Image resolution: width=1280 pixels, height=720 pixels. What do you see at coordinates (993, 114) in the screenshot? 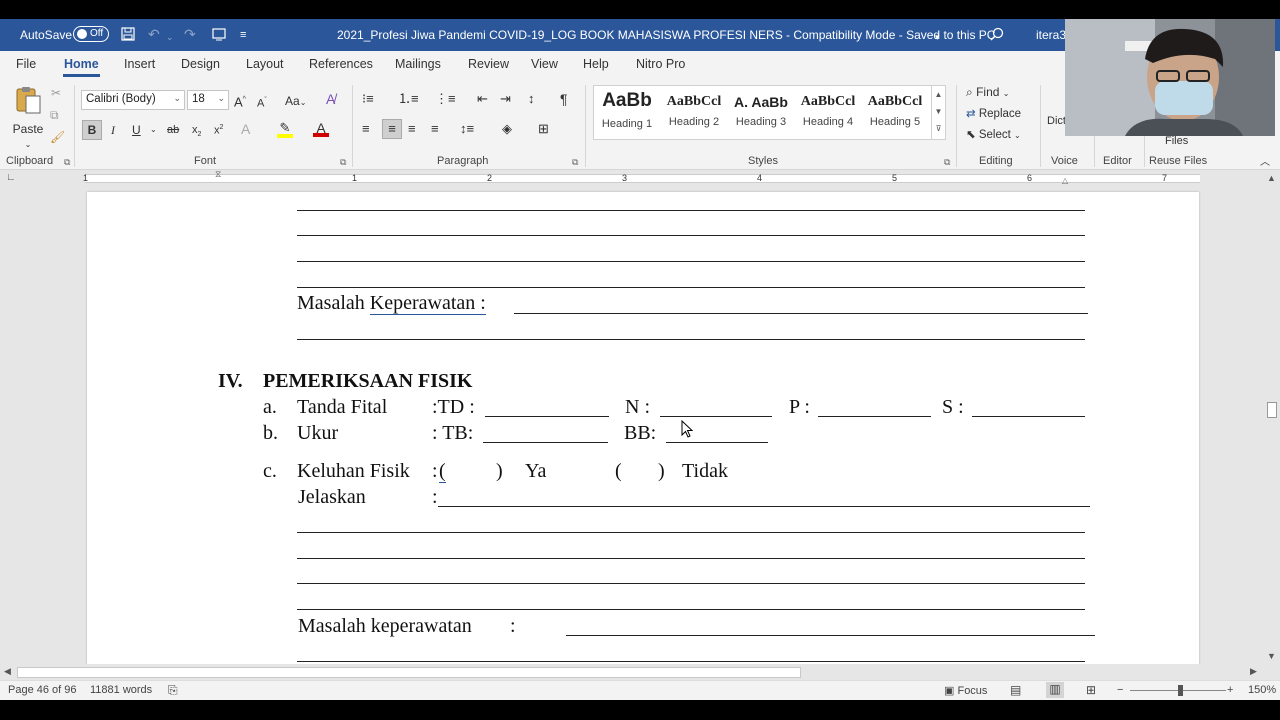
I see `replace-button: ⇄ Replace` at bounding box center [993, 114].